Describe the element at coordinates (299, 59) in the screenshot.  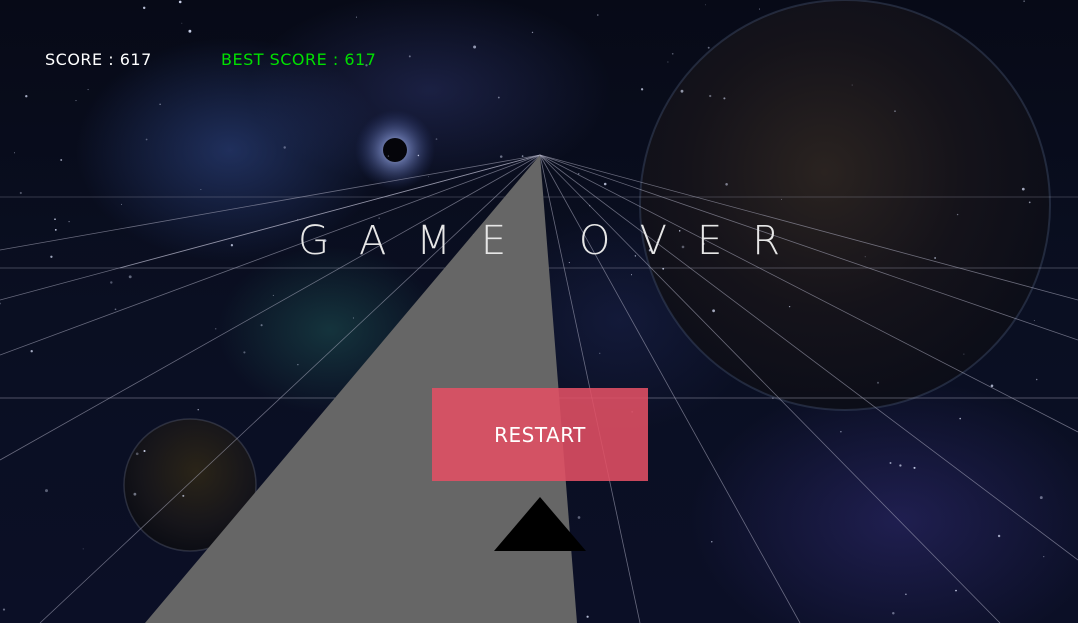
I see `best-score-display: BEST SCORE : 617` at that location.